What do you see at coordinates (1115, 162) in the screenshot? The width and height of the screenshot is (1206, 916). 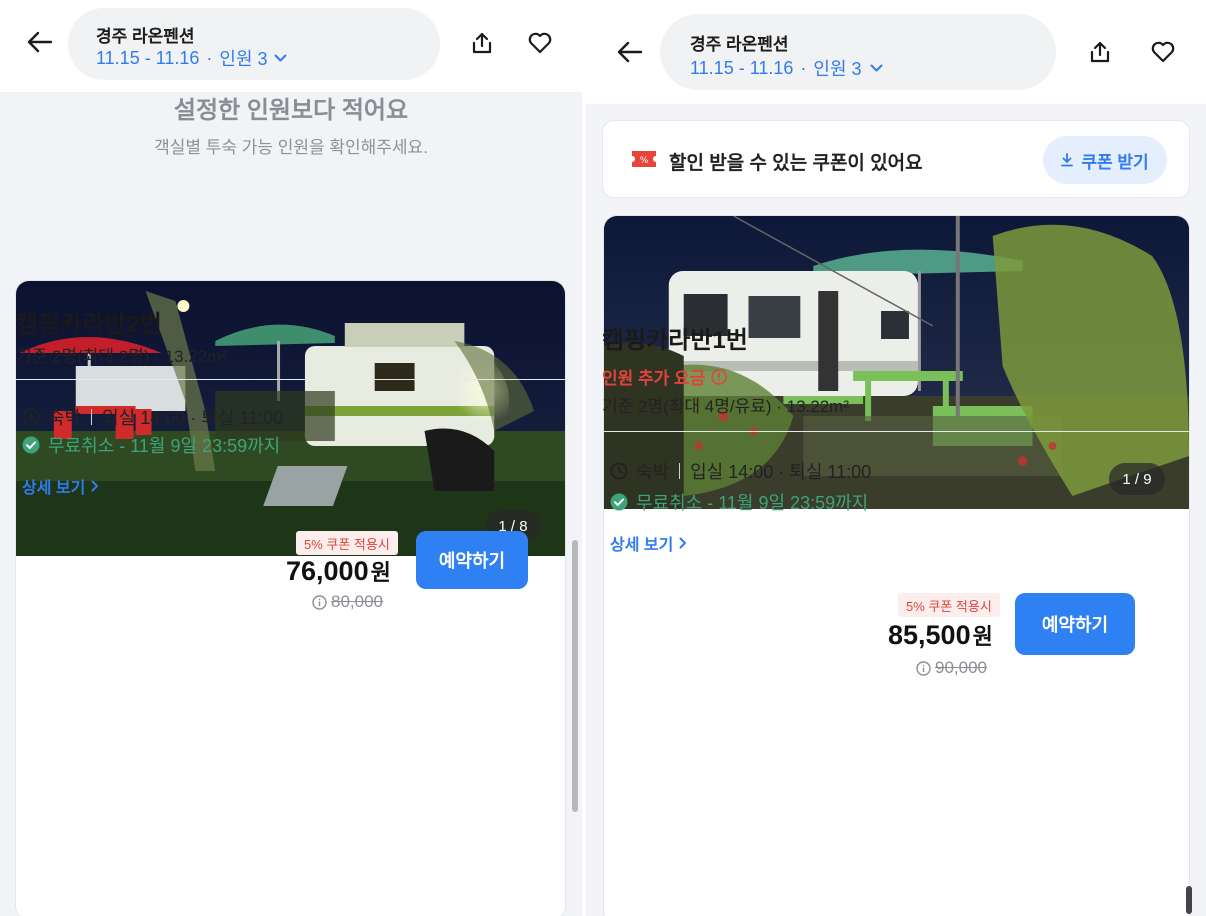 I see `get-coupon-label: 쿠폰 받기` at bounding box center [1115, 162].